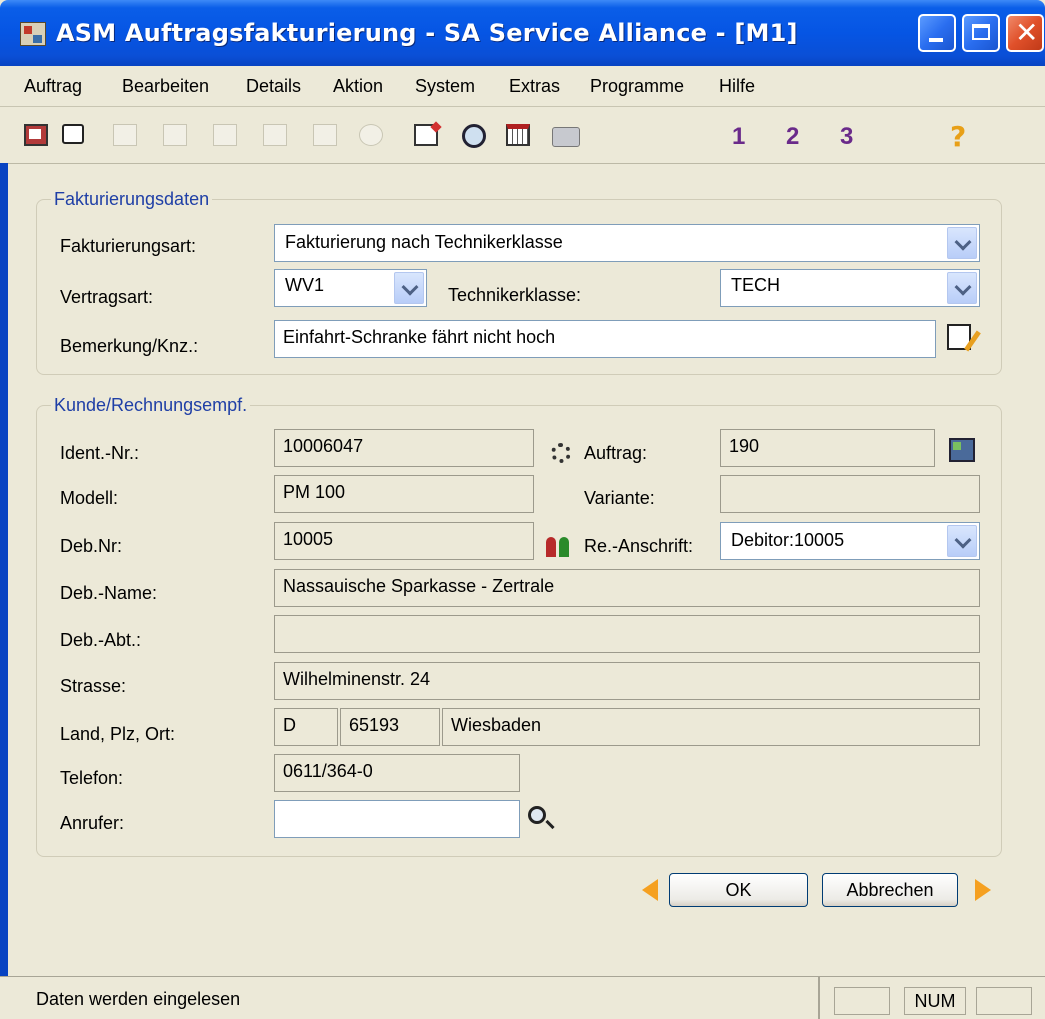 Image resolution: width=1045 pixels, height=1019 pixels. What do you see at coordinates (937, 33) in the screenshot?
I see `minimize-button` at bounding box center [937, 33].